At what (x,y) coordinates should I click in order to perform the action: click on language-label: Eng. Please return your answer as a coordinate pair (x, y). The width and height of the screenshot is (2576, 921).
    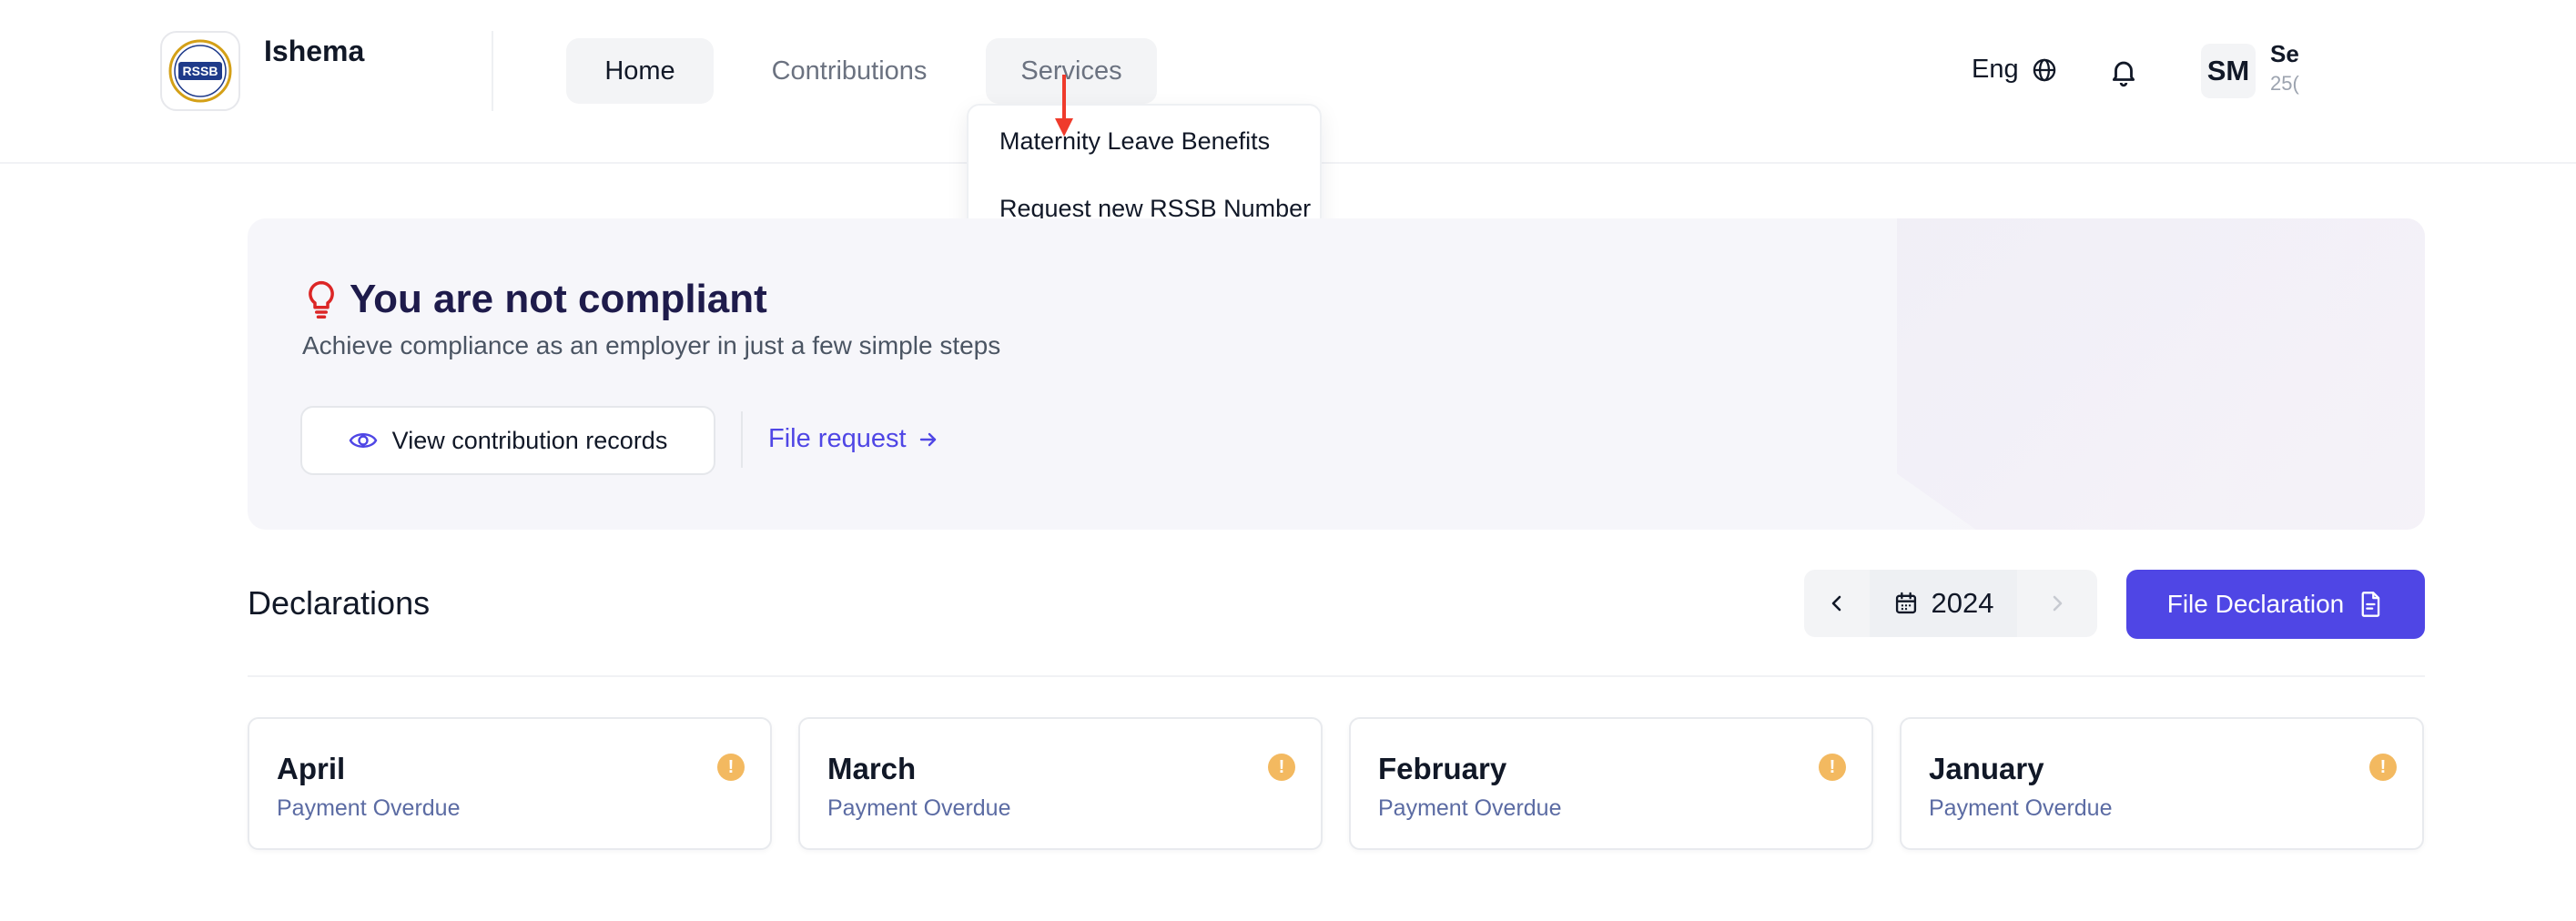
    Looking at the image, I should click on (1995, 69).